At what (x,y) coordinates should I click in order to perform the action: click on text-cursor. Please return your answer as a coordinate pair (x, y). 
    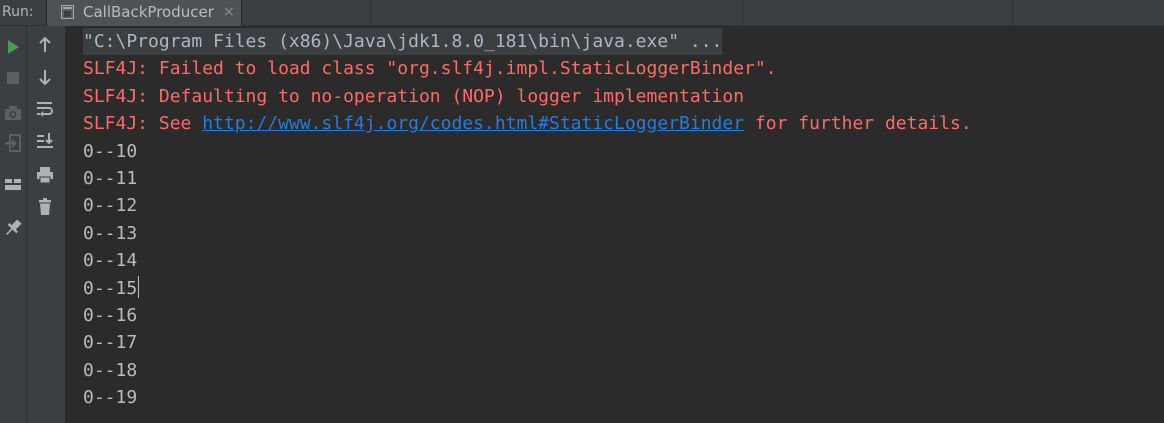
    Looking at the image, I should click on (139, 286).